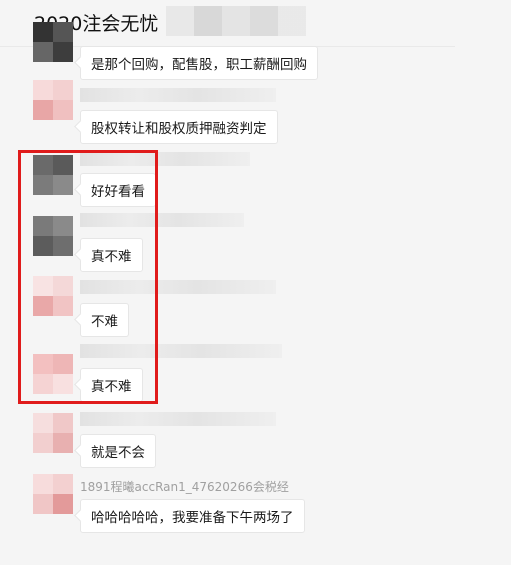 This screenshot has height=565, width=511. What do you see at coordinates (118, 451) in the screenshot?
I see `message-bubble: 就是不会` at bounding box center [118, 451].